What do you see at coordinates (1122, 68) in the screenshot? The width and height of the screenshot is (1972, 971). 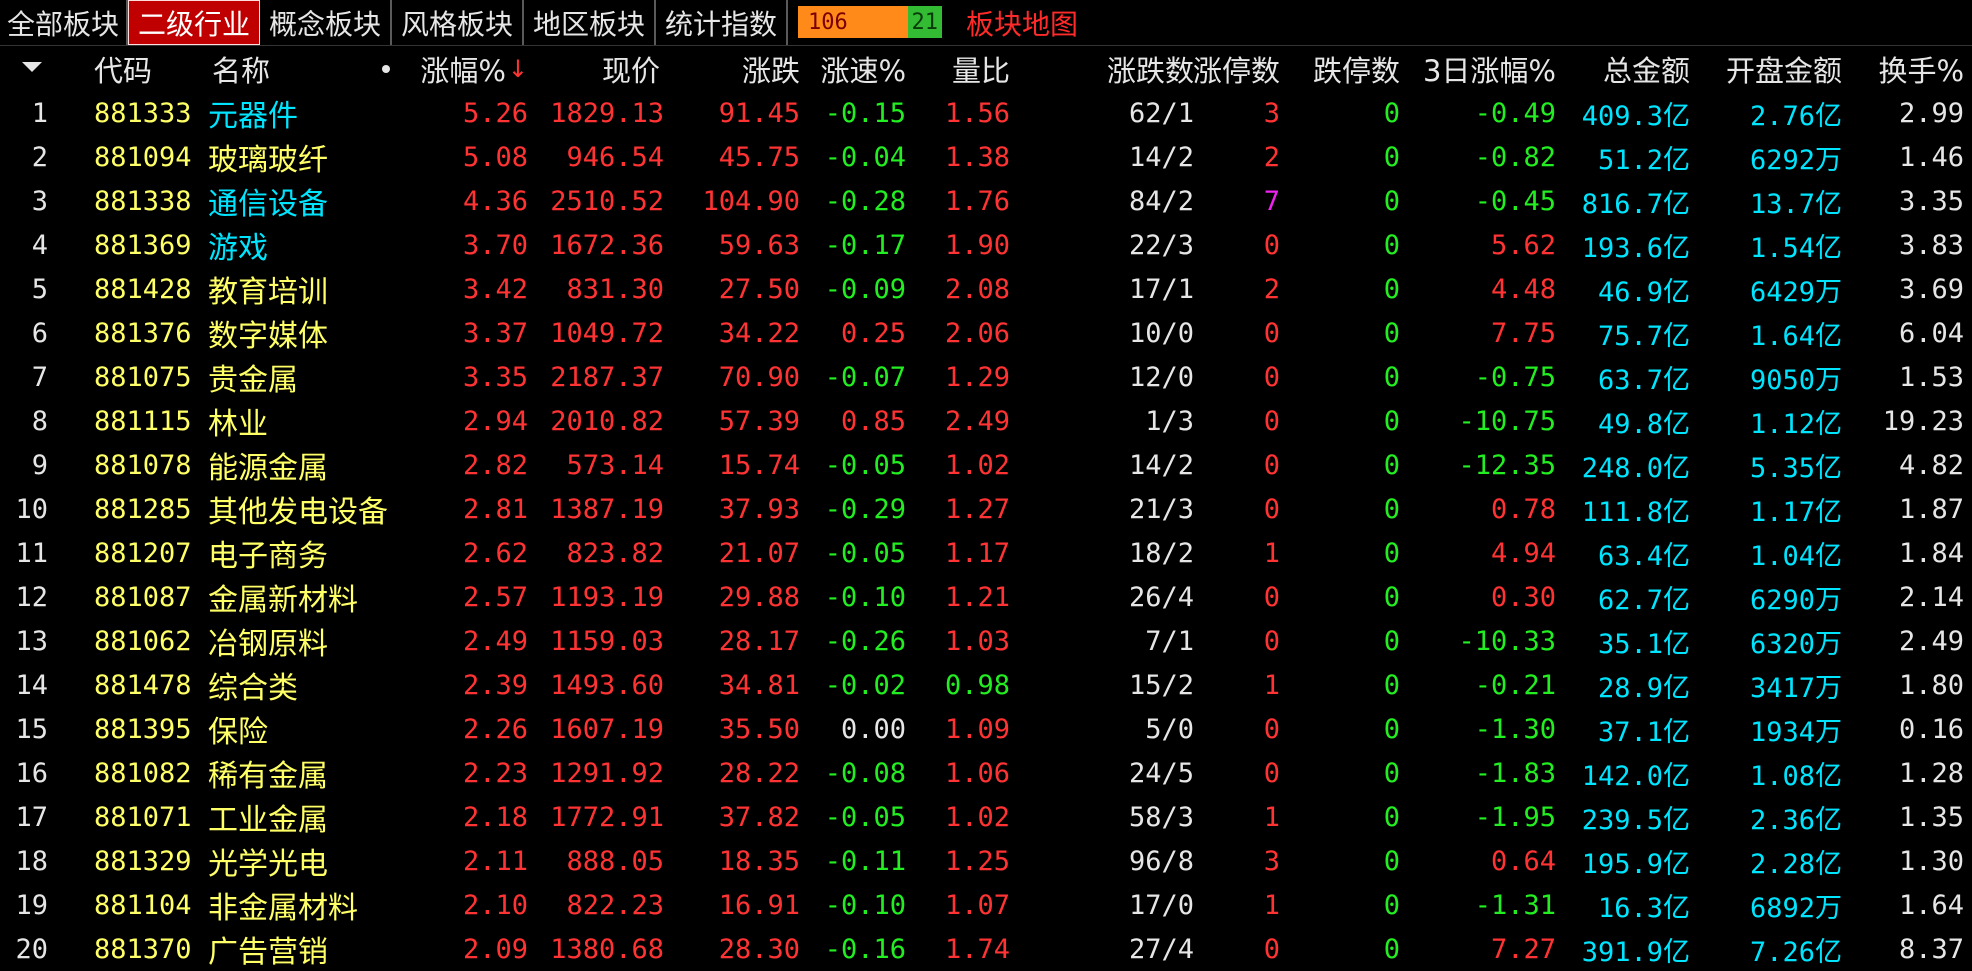 I see `col-adv-decl: 涨跌数` at bounding box center [1122, 68].